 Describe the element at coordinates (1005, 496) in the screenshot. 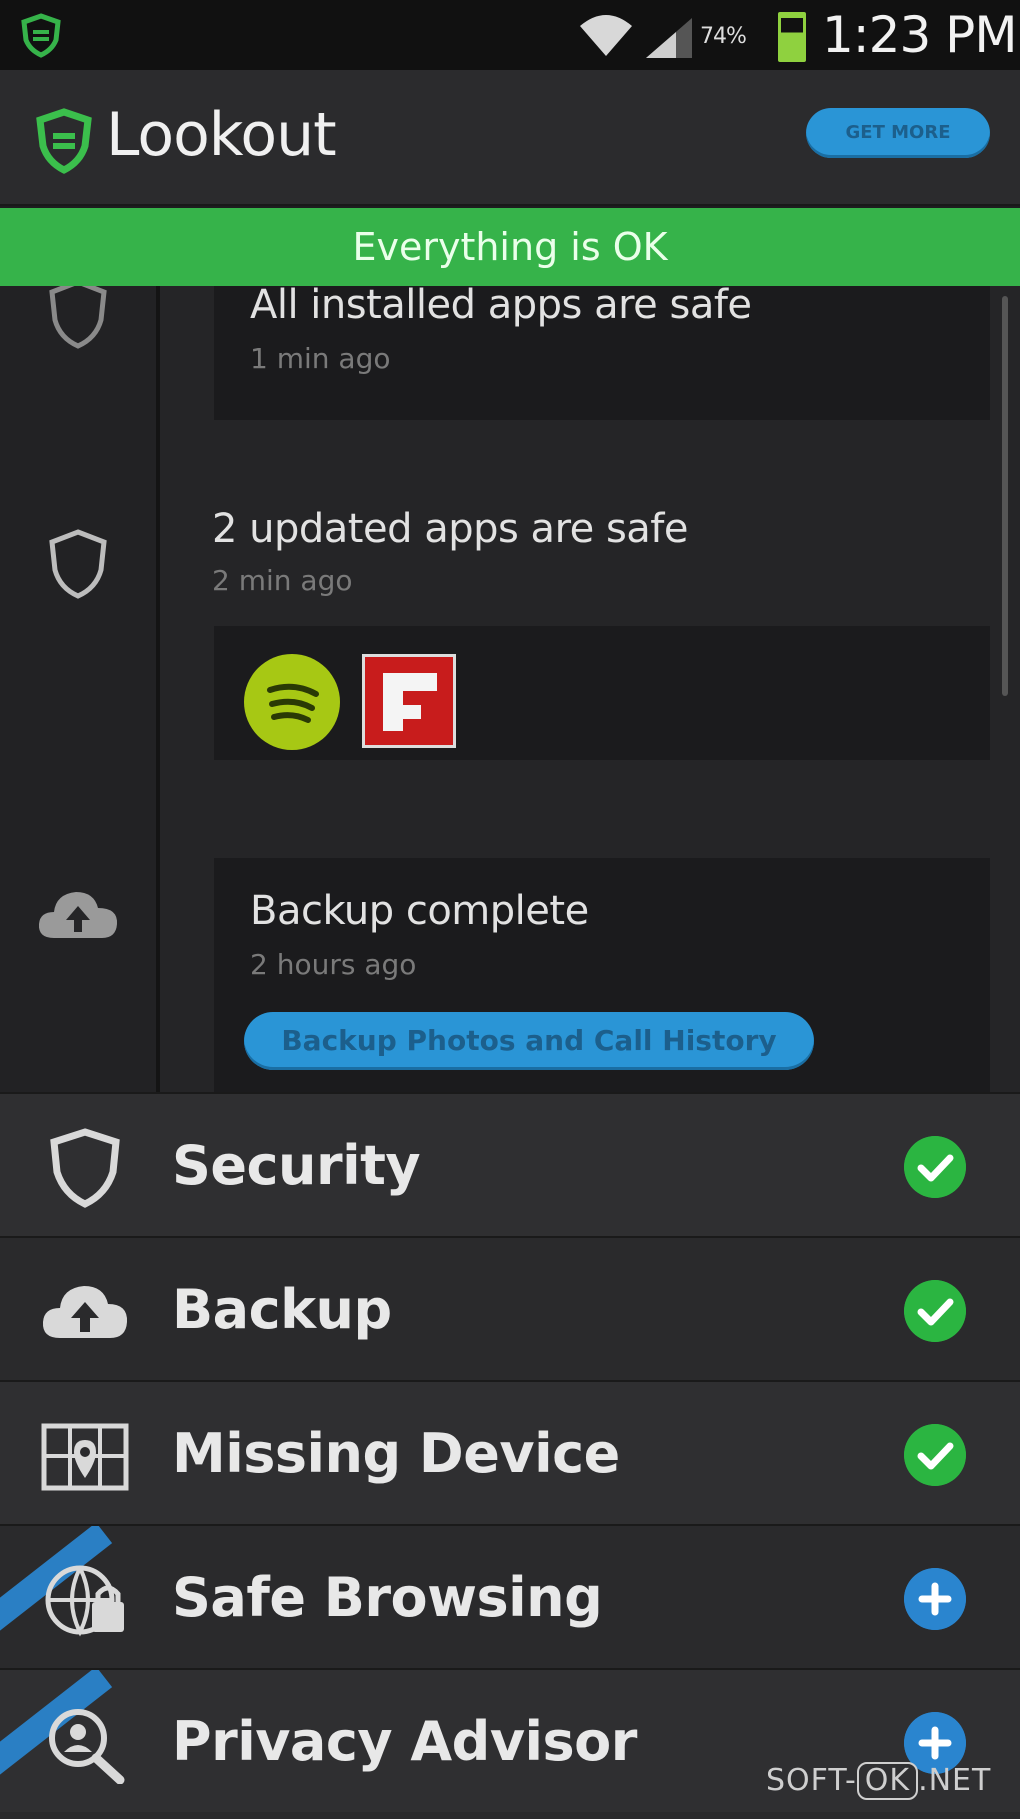

I see `scrollbar` at that location.